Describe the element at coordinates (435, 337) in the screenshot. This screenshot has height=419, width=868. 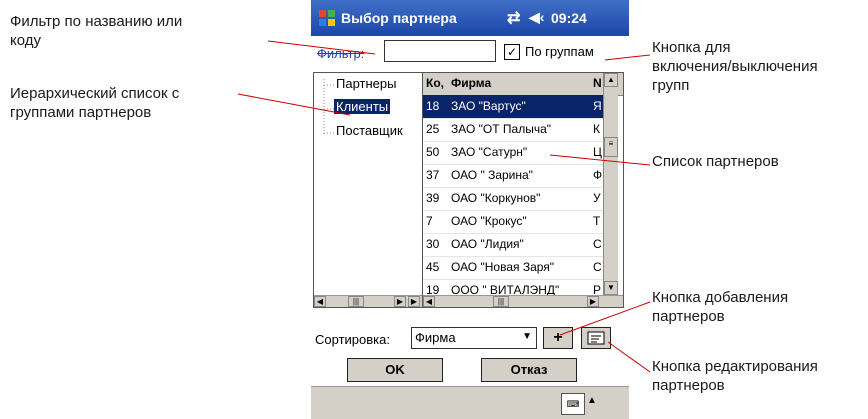
I see `sort-value: Фирма` at that location.